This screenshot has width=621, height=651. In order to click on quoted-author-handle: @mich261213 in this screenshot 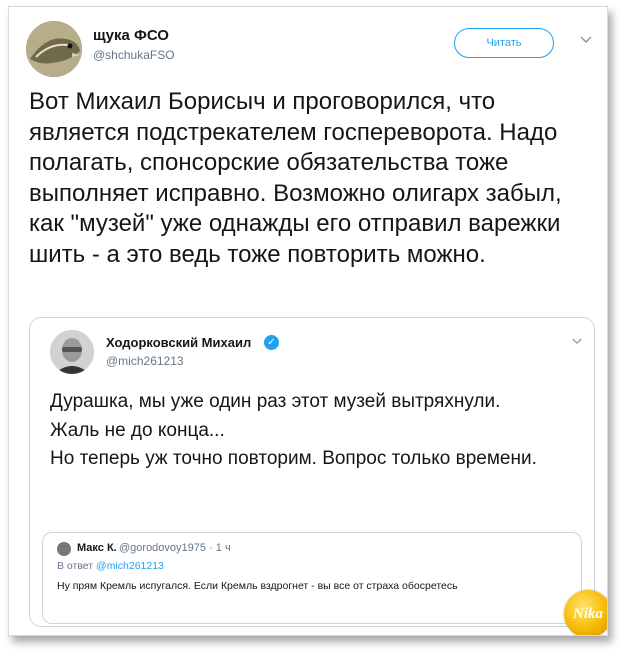, I will do `click(145, 361)`.